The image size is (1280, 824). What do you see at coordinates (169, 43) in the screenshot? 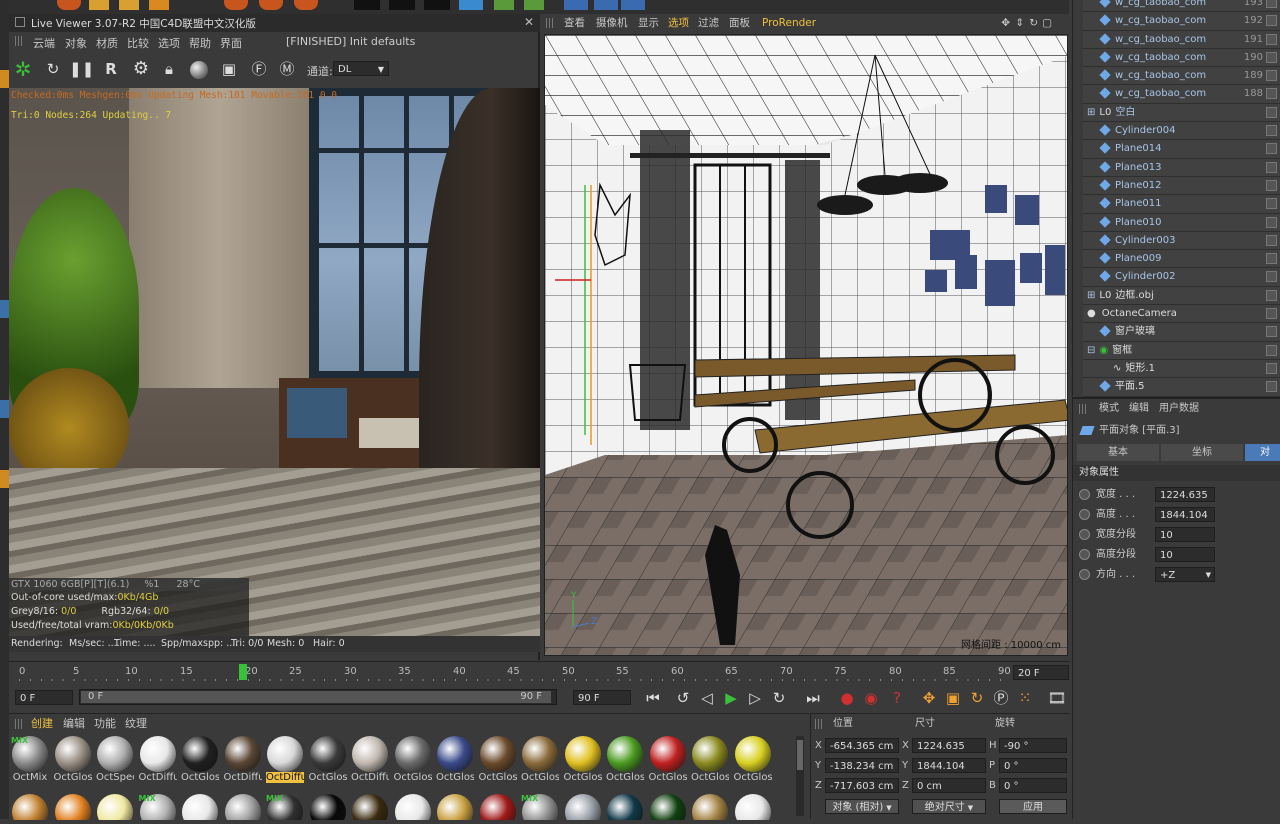
I see `menu-options: 选项` at bounding box center [169, 43].